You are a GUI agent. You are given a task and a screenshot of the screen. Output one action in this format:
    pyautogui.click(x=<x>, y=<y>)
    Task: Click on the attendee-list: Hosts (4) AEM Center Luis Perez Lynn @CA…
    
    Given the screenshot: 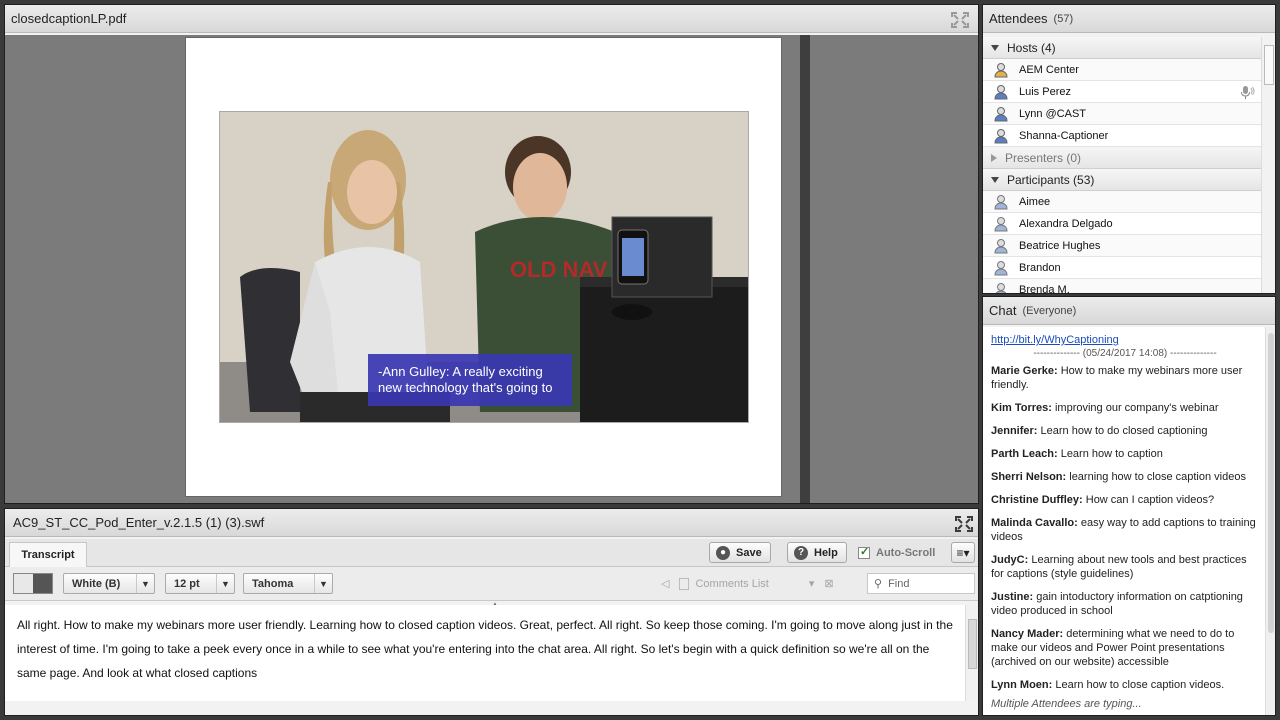 What is the action you would take?
    pyautogui.click(x=1122, y=165)
    